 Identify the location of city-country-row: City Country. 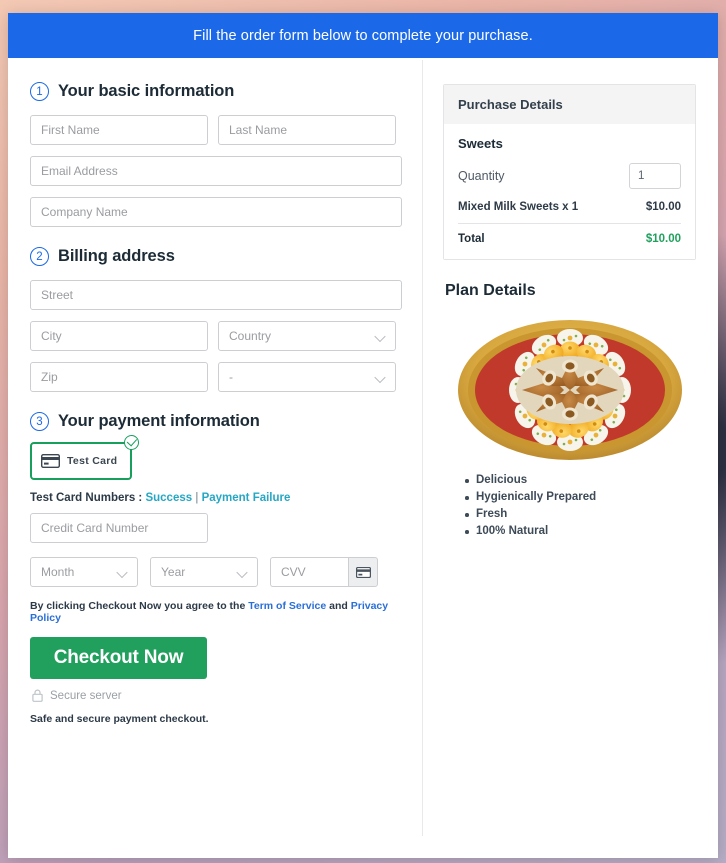
(216, 336).